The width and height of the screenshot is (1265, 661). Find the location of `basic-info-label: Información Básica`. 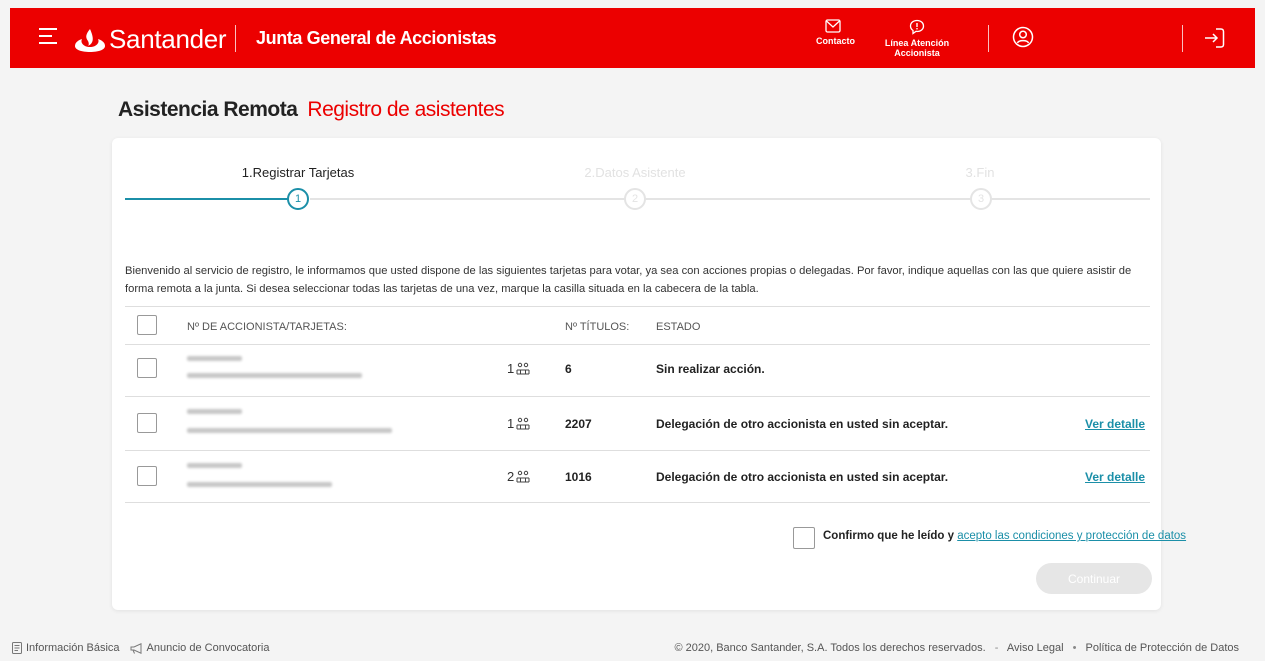

basic-info-label: Información Básica is located at coordinates (73, 648).